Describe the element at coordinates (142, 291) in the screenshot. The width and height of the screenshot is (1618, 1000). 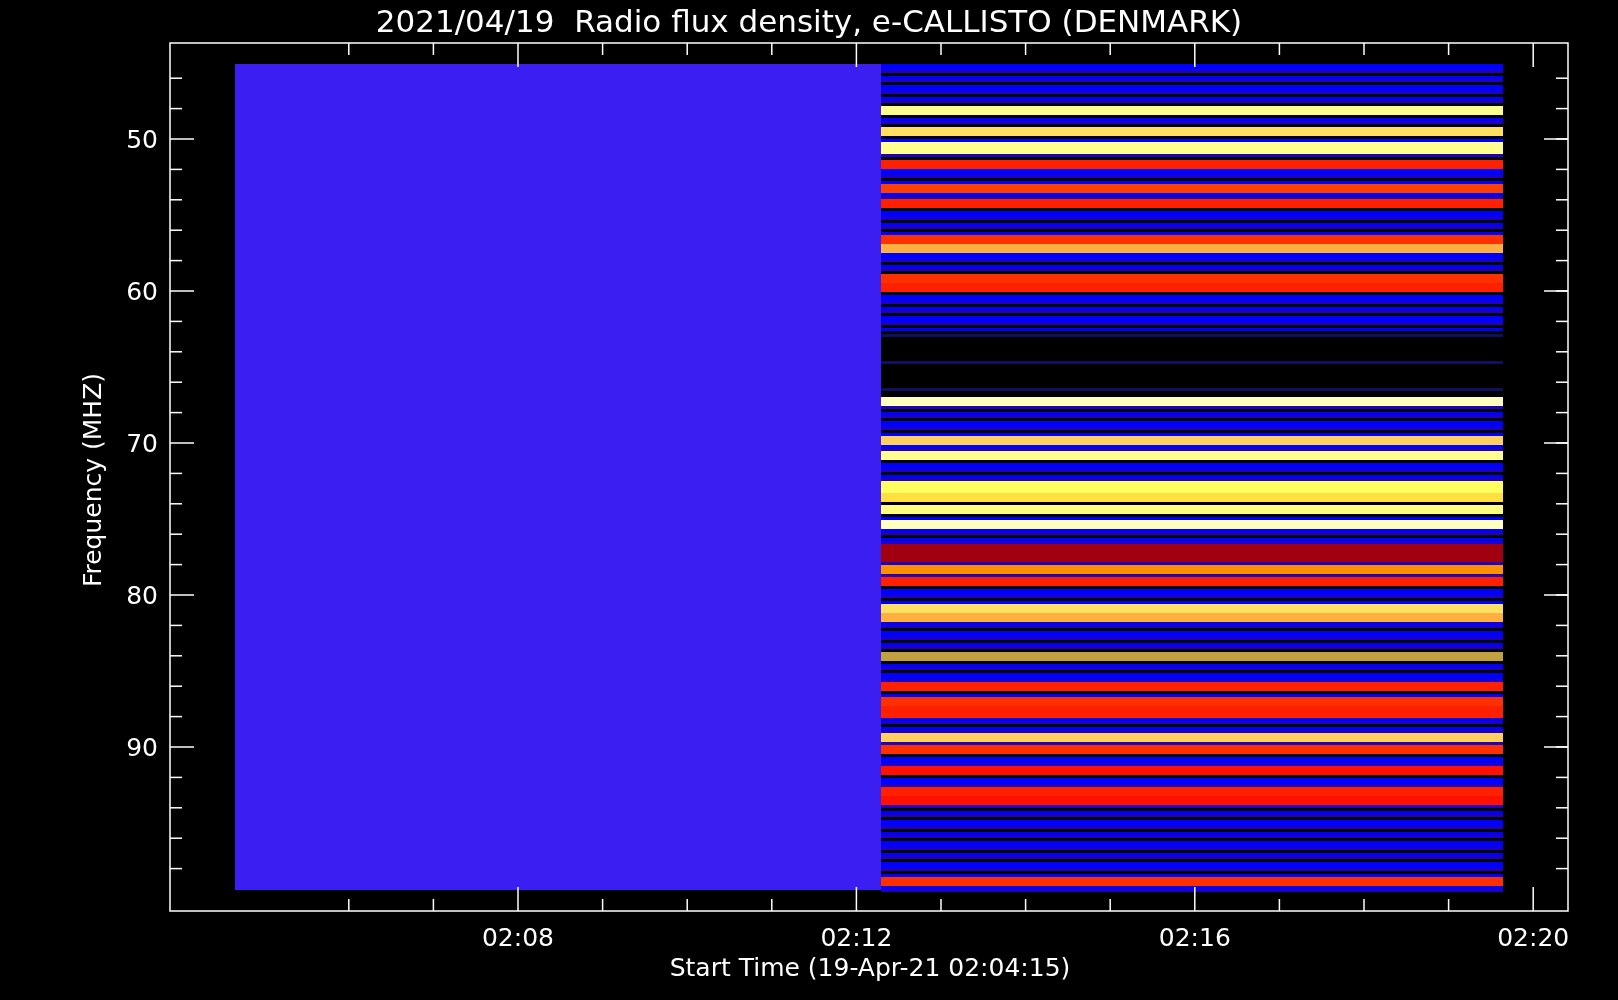
I see `y-tick-label: 60` at that location.